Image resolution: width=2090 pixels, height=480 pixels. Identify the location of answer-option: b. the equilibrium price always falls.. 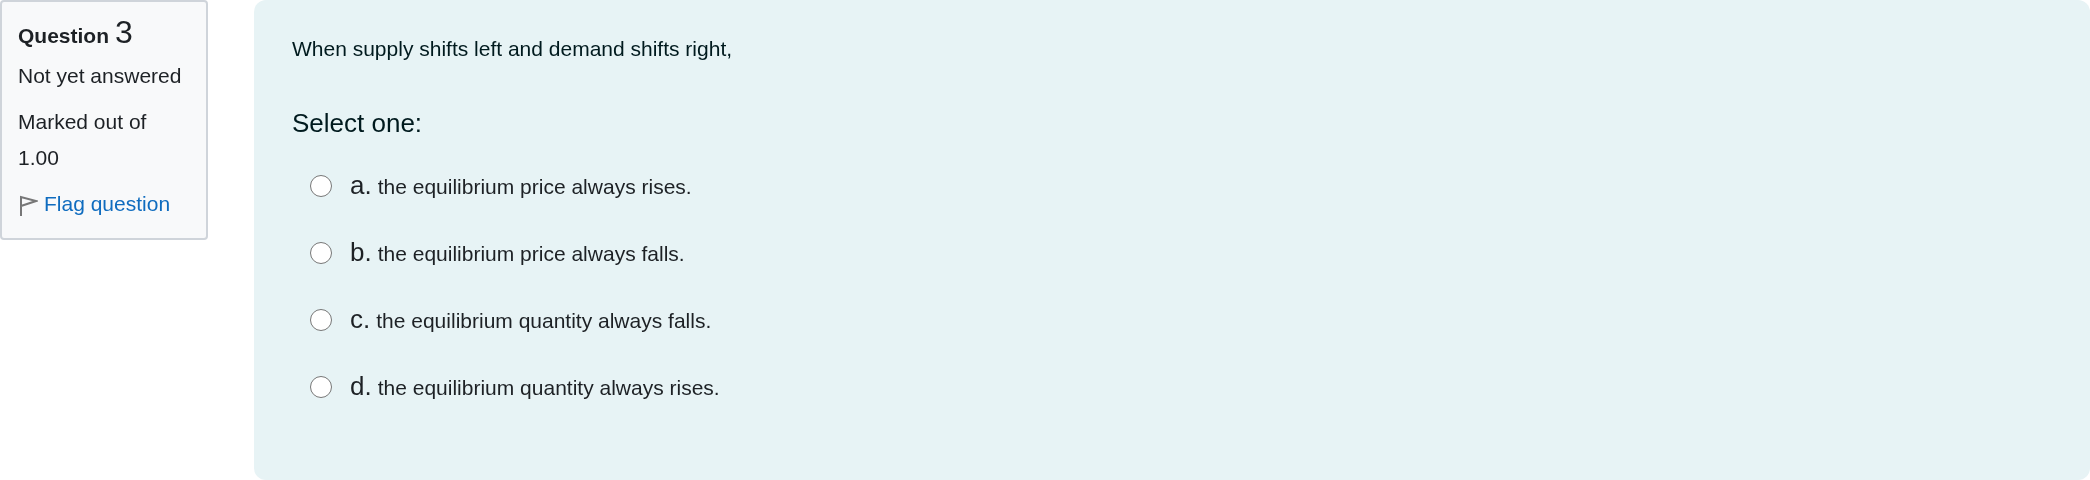
(517, 252).